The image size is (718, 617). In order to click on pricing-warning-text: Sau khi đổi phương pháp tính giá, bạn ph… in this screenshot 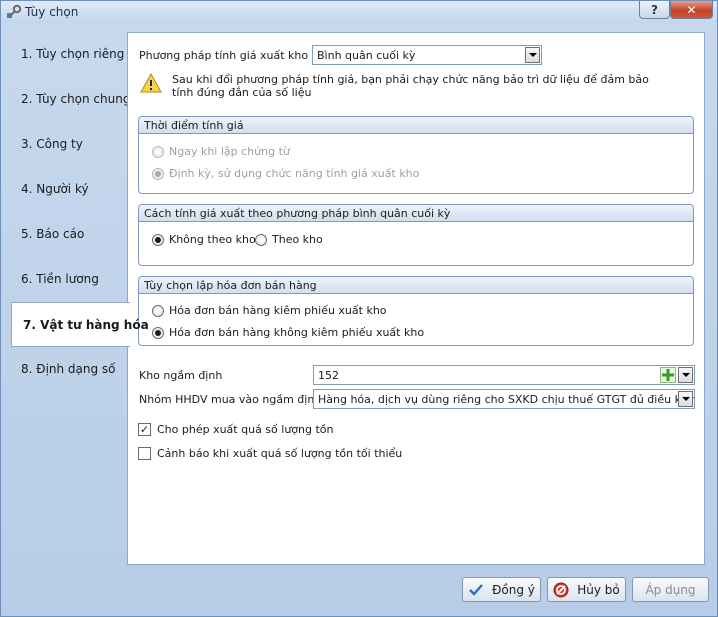, I will do `click(410, 86)`.